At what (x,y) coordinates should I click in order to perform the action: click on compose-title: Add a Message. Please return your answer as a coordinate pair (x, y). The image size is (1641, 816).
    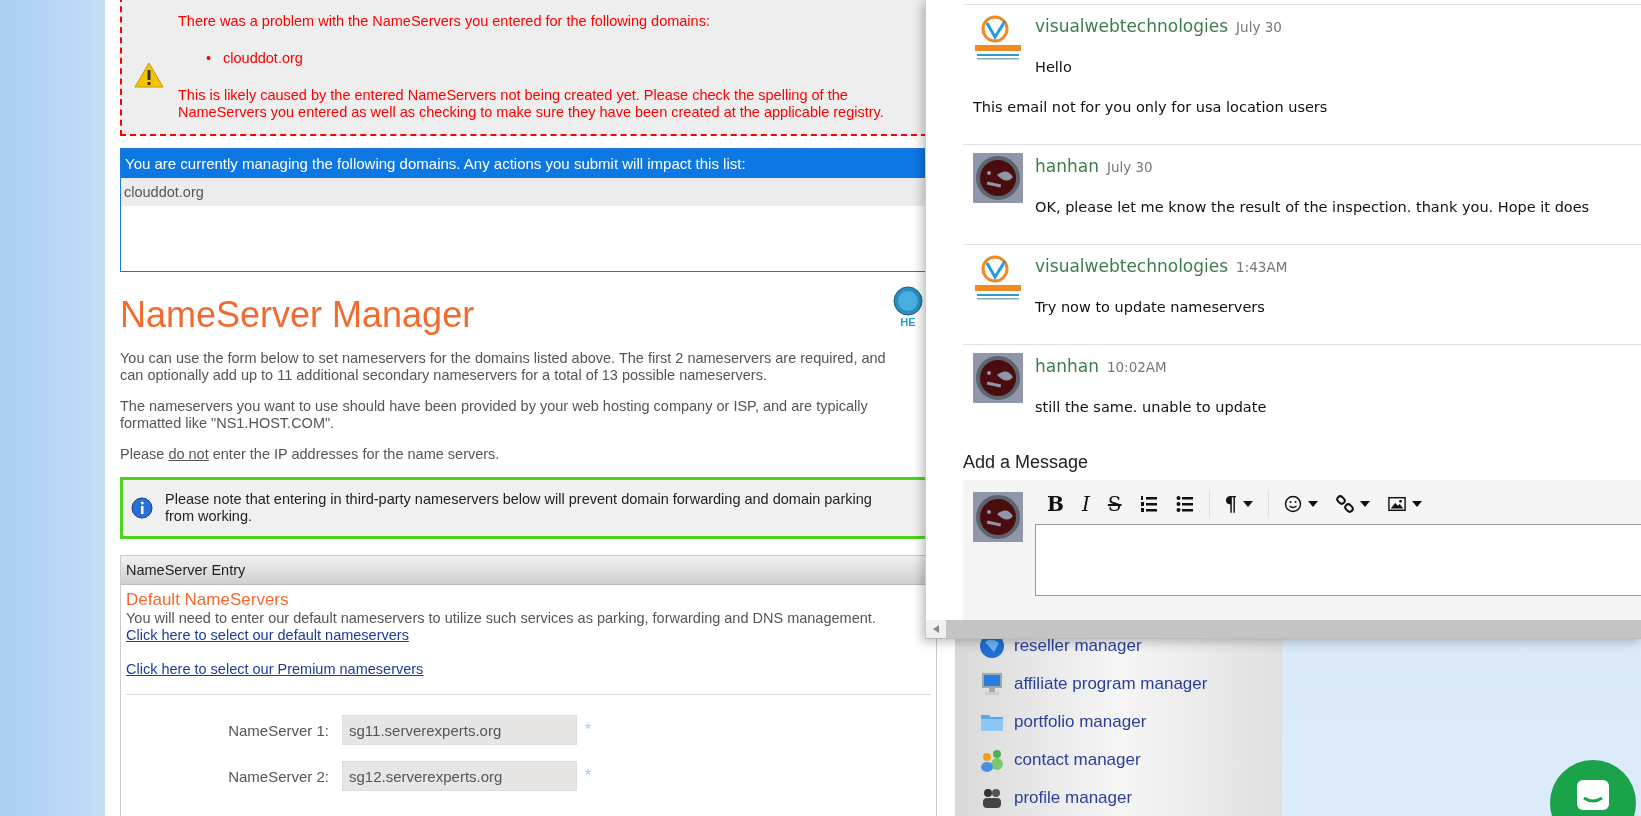
    Looking at the image, I should click on (1026, 462).